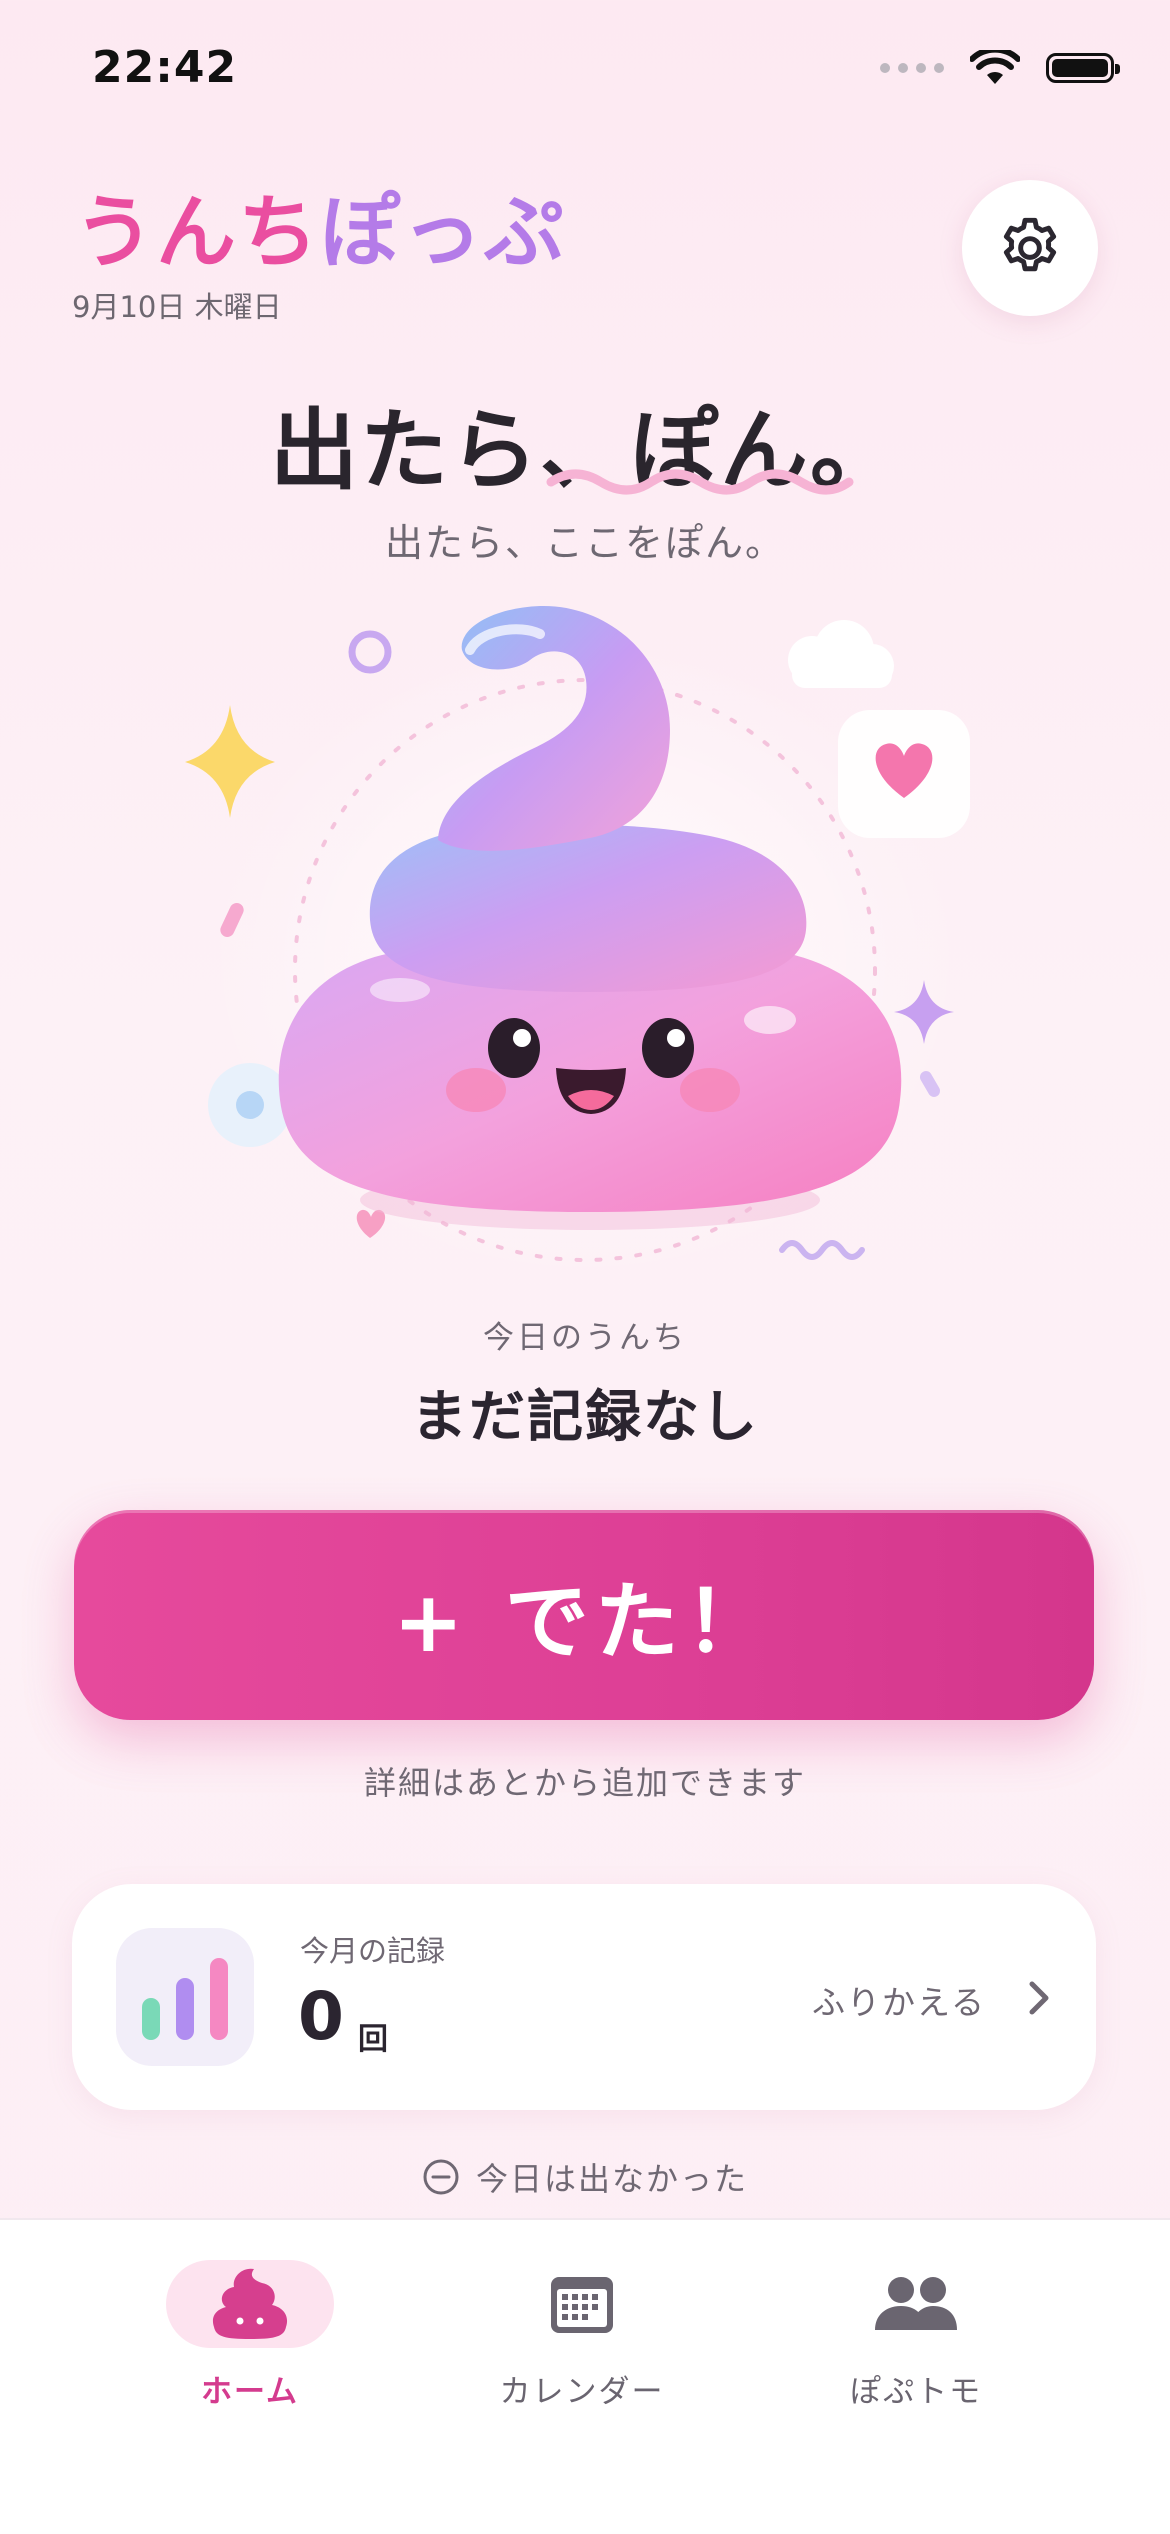 This screenshot has width=1170, height=2534. I want to click on bar-chart-icon, so click(185, 1997).